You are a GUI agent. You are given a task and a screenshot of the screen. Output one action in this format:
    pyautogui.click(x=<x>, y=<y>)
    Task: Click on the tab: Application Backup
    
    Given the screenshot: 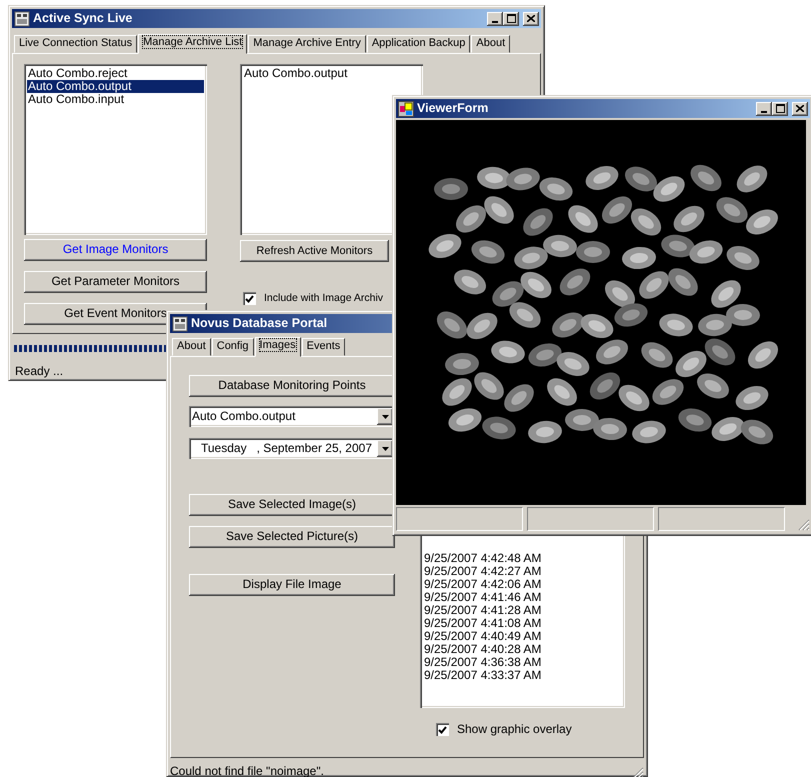 What is the action you would take?
    pyautogui.click(x=418, y=44)
    